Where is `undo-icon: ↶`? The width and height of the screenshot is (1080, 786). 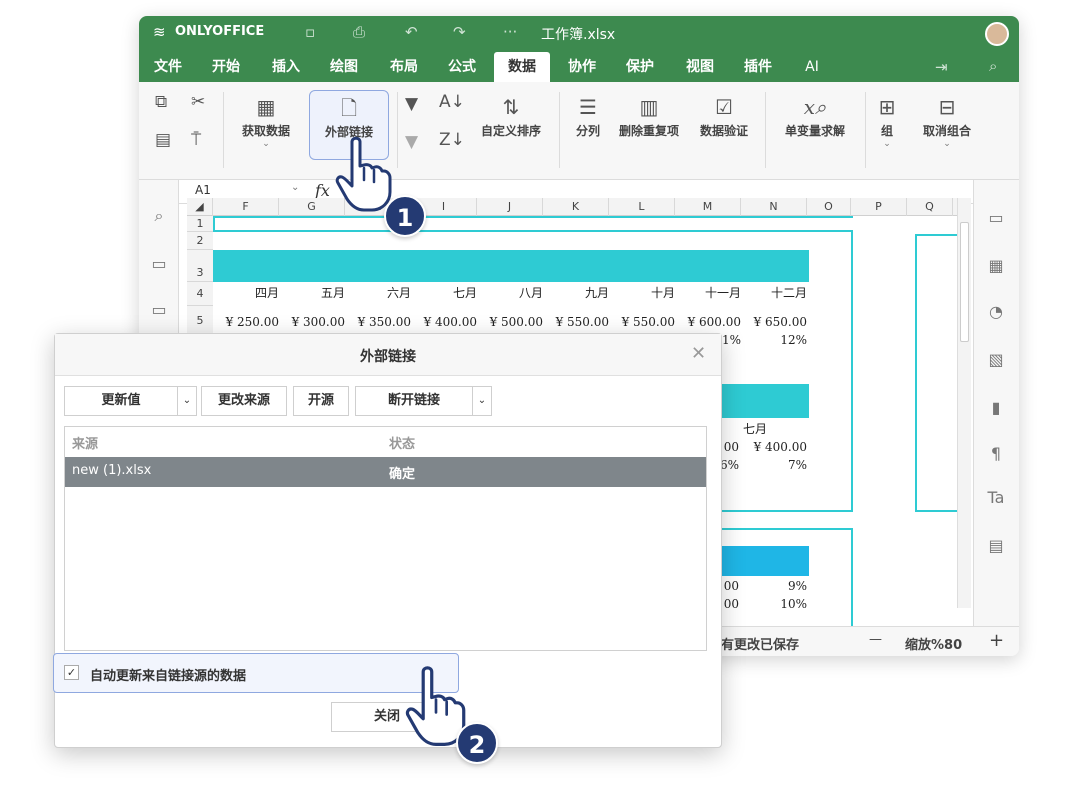 undo-icon: ↶ is located at coordinates (411, 32).